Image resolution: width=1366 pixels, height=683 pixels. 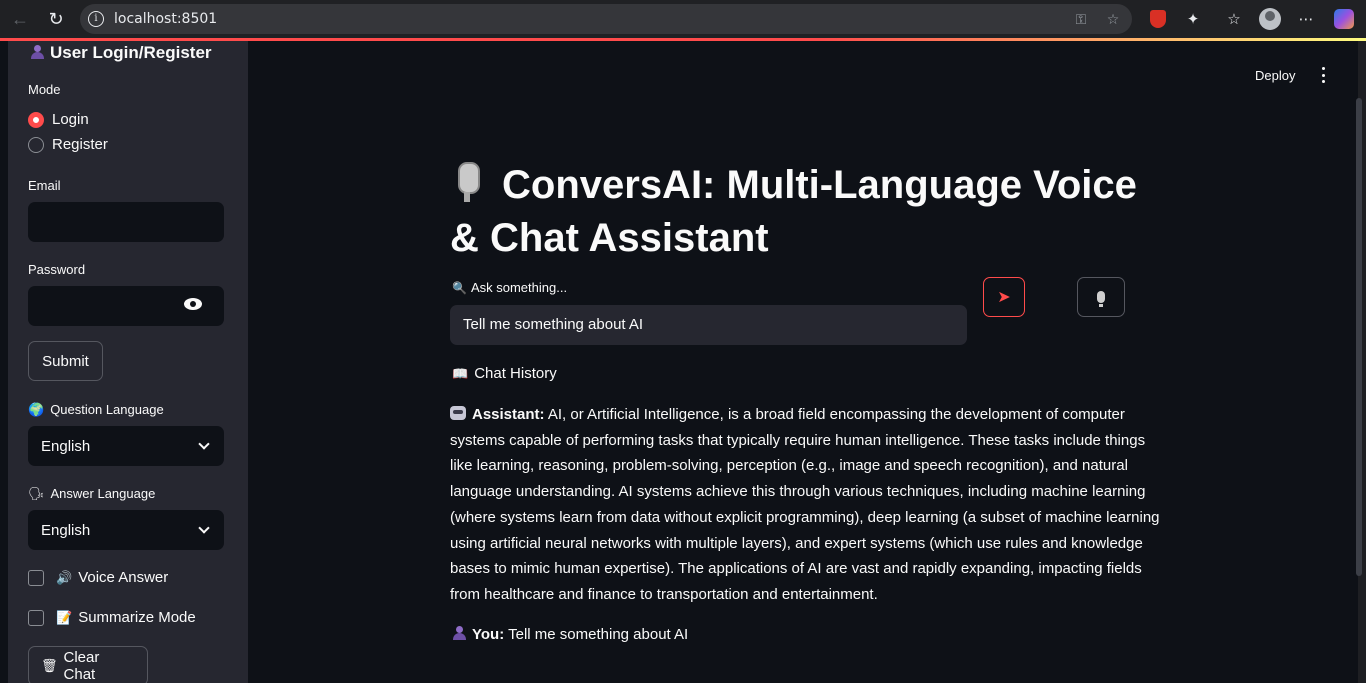 What do you see at coordinates (57, 269) in the screenshot?
I see `password-label: Password` at bounding box center [57, 269].